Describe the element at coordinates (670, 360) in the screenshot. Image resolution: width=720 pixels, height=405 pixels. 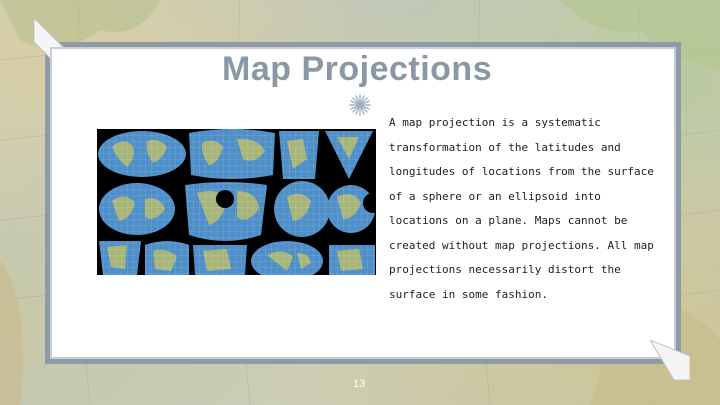
I see `folded-corner-icon` at that location.